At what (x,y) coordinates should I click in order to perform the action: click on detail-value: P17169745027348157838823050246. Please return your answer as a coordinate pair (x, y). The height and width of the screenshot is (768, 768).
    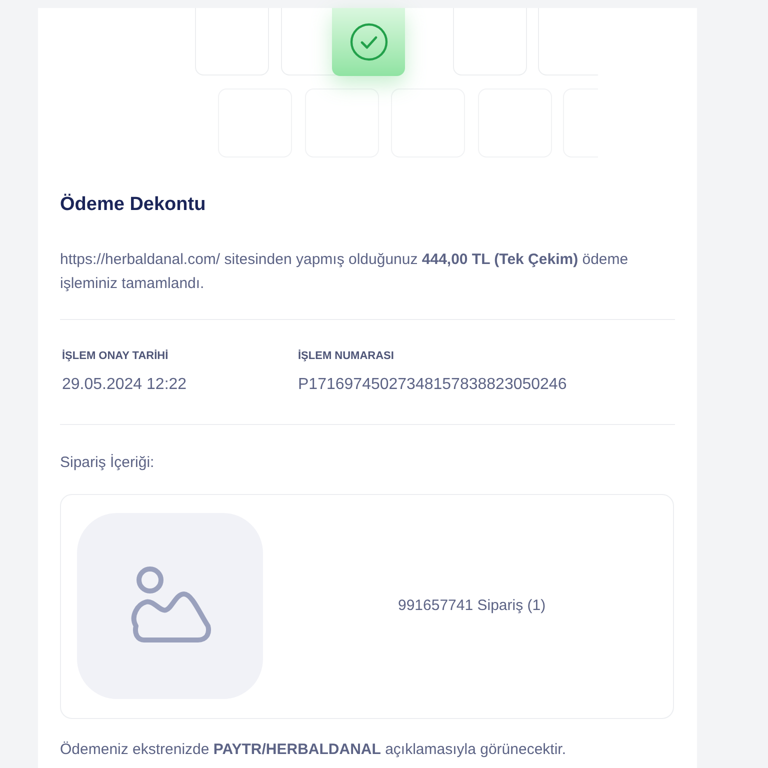
    Looking at the image, I should click on (432, 385).